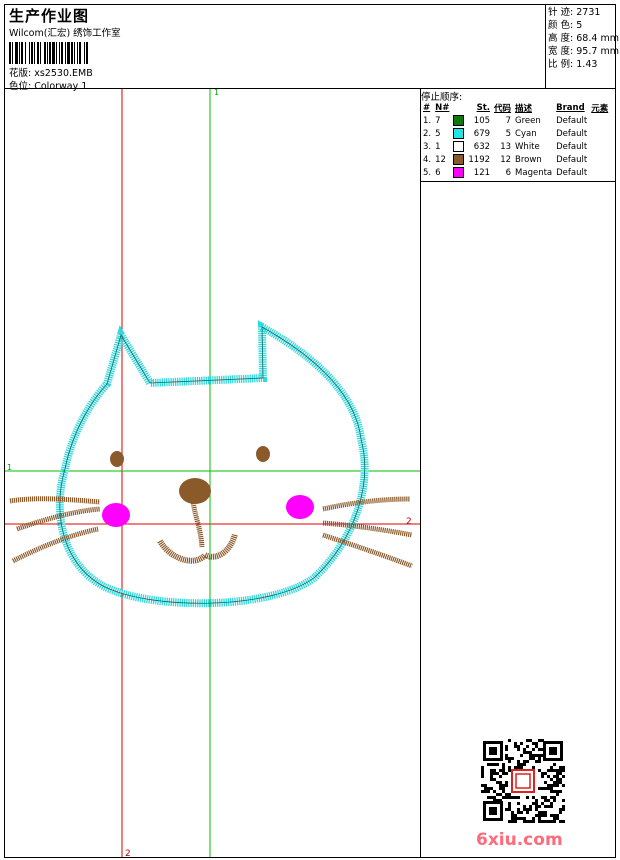 The height and width of the screenshot is (860, 620). I want to click on design-height: 高 度: 68.4 mm, so click(583, 38).